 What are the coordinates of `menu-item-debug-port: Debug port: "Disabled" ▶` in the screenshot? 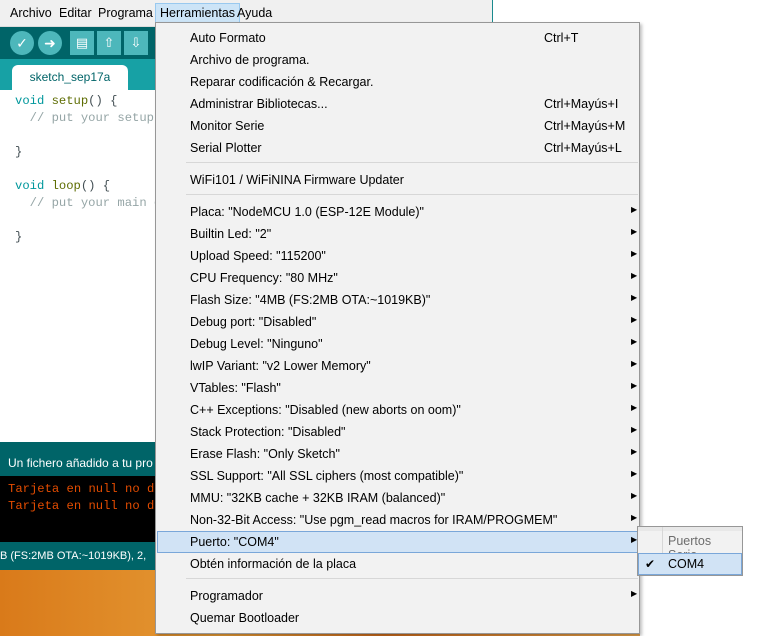 It's located at (397, 322).